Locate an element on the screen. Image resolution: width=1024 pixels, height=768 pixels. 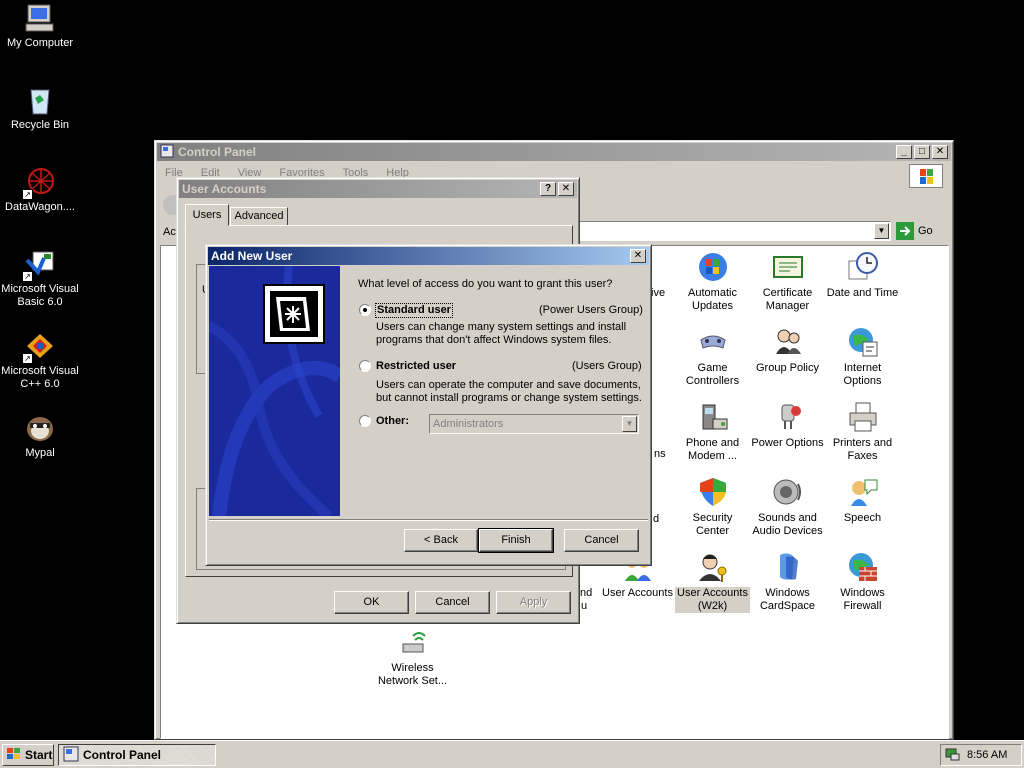
cp-item-label: Speech is located at coordinates (862, 518).